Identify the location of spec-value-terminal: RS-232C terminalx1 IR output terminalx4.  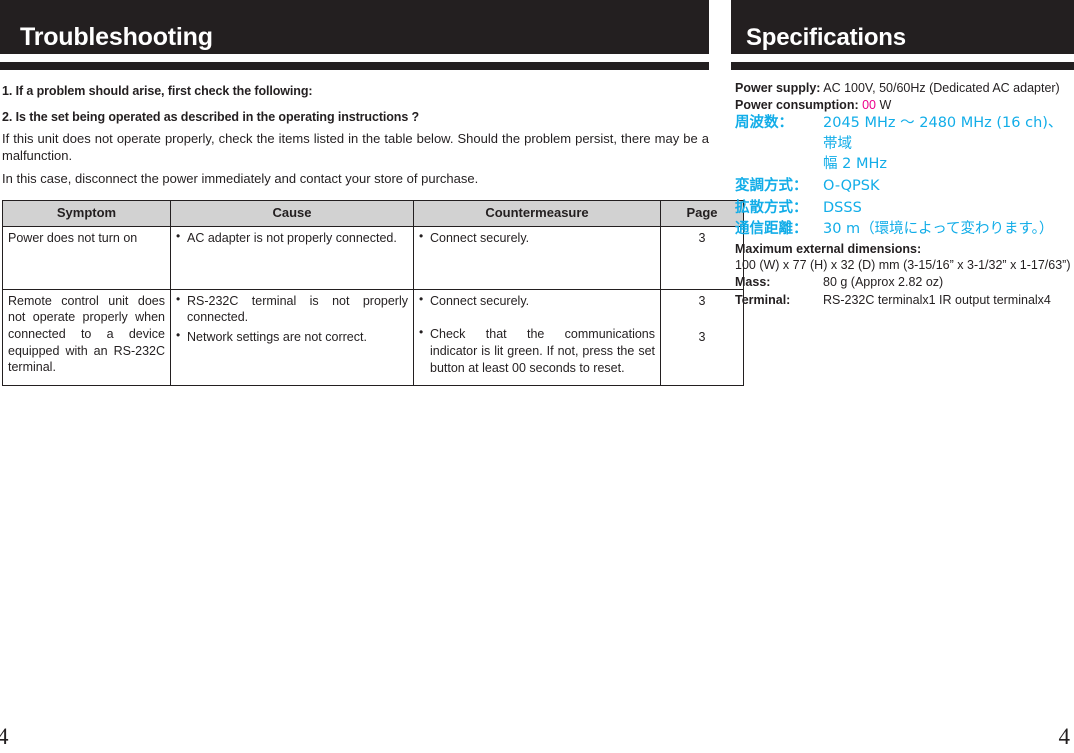
(937, 299).